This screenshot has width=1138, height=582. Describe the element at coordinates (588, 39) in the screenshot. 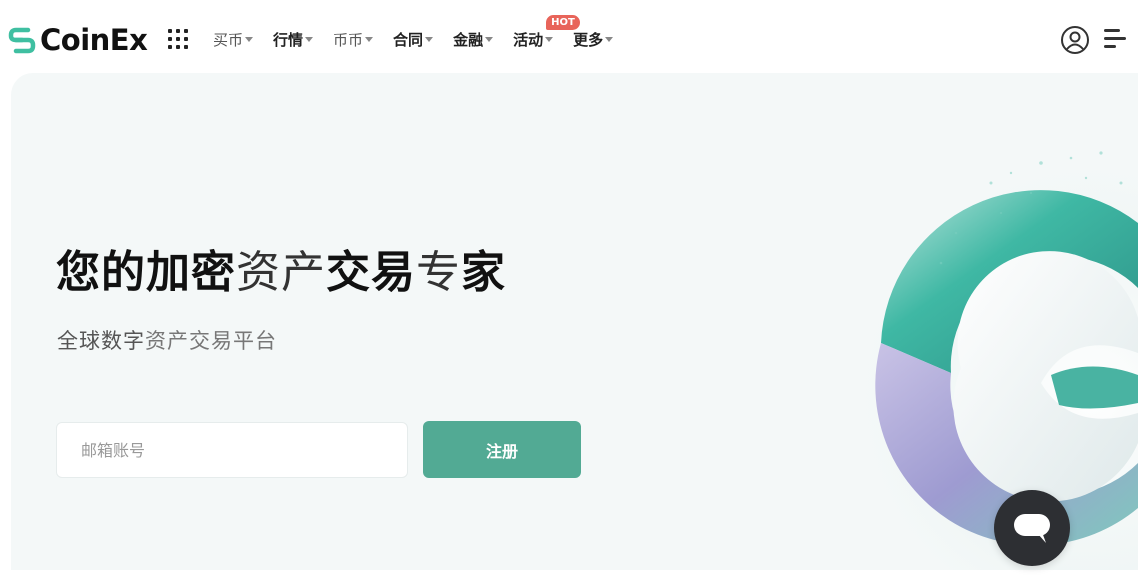

I see `nav-item-label: 更多` at that location.